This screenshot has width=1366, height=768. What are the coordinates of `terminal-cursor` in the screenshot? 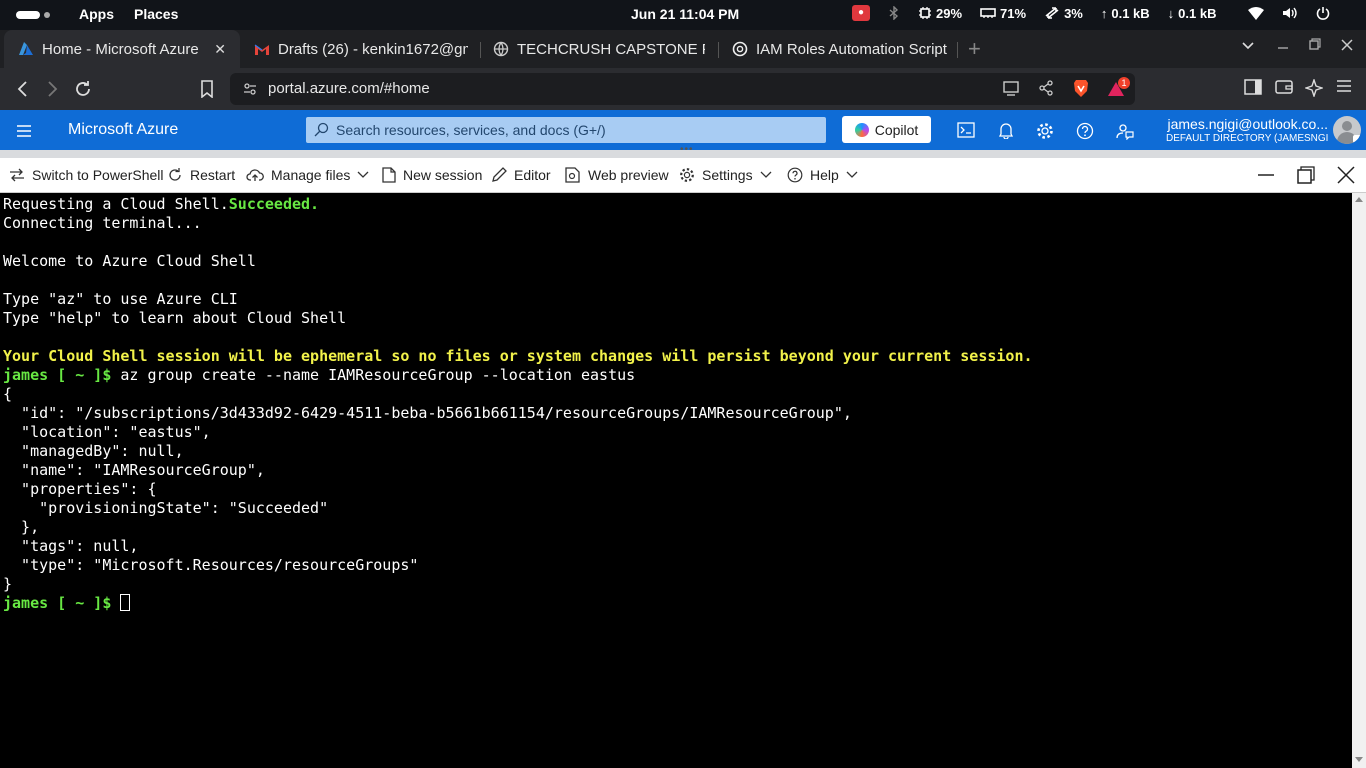 It's located at (125, 602).